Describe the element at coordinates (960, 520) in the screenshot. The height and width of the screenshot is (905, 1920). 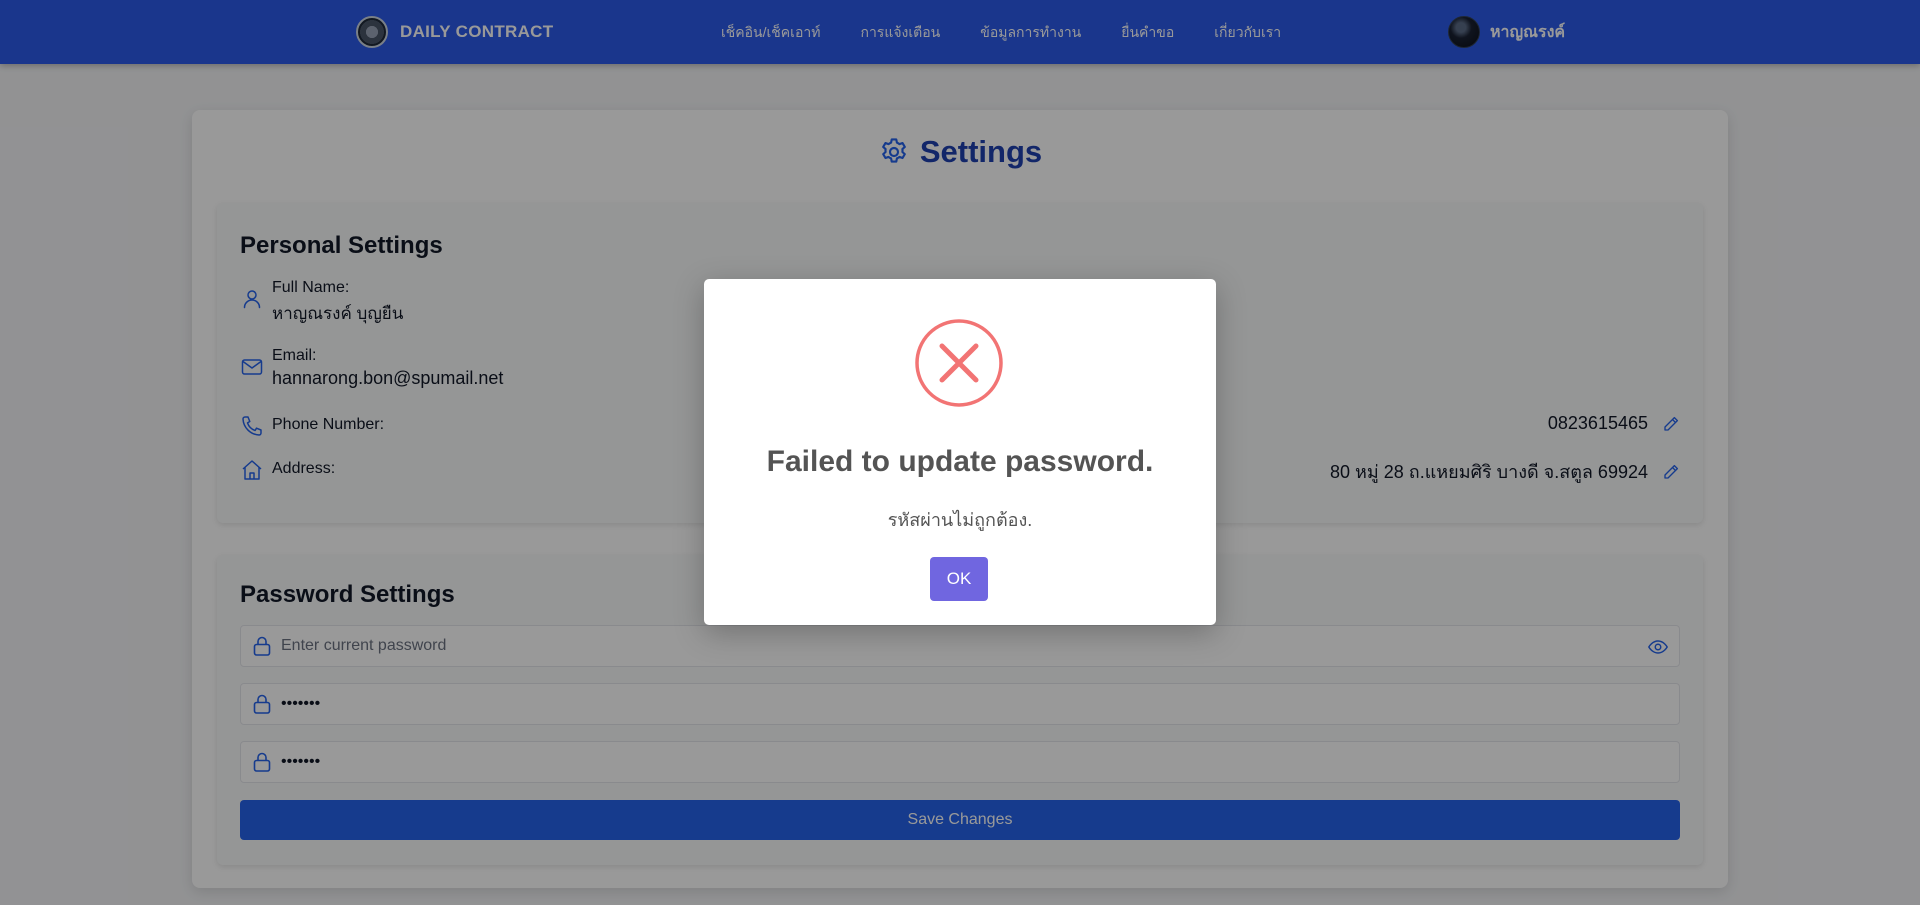
I see `dialog-message: รหัสผ่านไม่ถูกต้อง.` at that location.